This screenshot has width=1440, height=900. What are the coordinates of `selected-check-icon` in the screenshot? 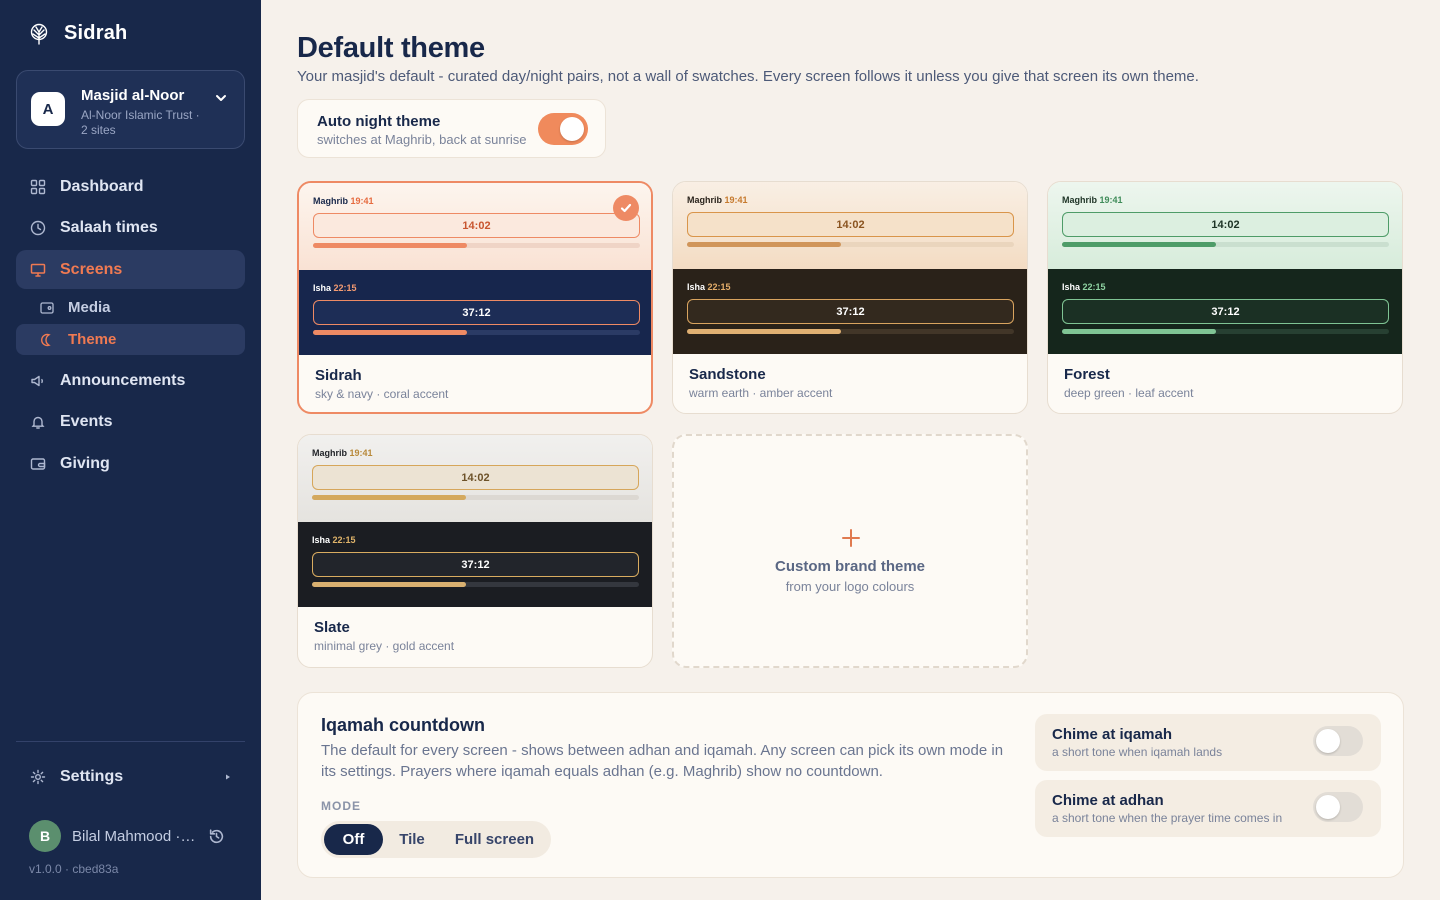 It's located at (626, 208).